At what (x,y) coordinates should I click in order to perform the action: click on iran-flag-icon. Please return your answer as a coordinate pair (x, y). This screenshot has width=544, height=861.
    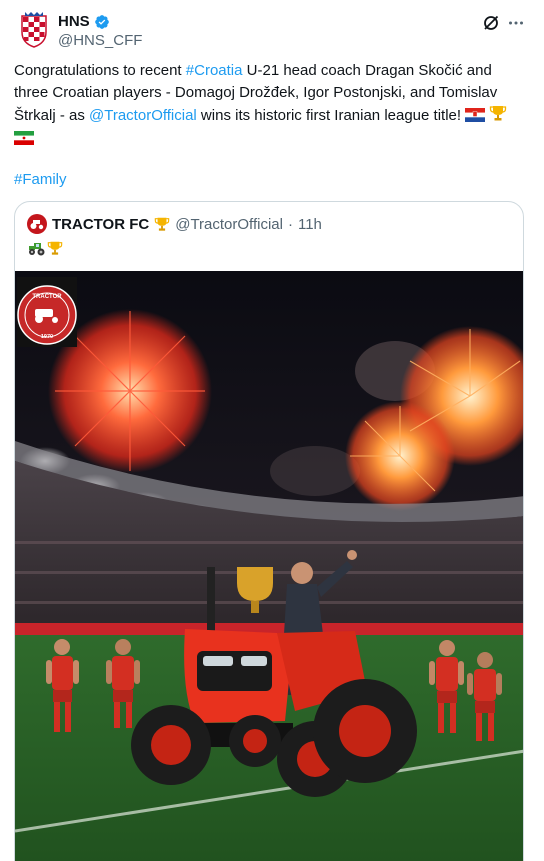
    Looking at the image, I should click on (24, 138).